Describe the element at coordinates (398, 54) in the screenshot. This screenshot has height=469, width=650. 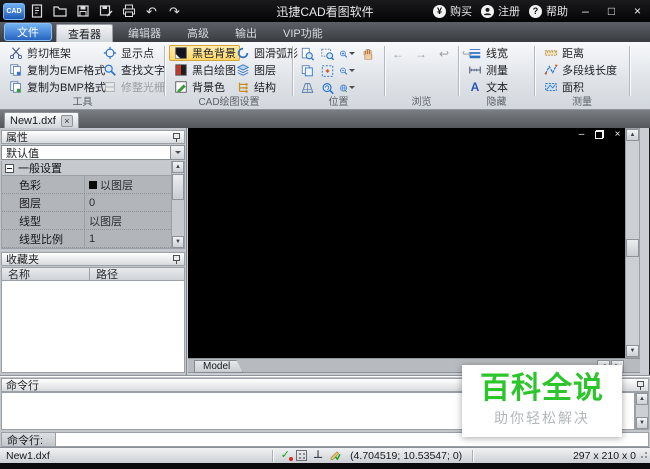
I see `browse-back-button: ←` at that location.